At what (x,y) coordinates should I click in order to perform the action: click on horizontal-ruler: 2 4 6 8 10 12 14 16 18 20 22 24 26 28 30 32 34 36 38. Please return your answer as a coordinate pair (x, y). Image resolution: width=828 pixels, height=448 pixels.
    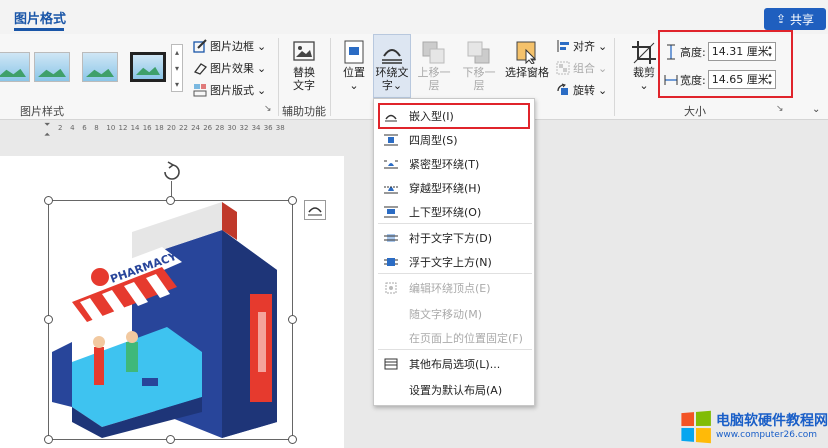
    Looking at the image, I should click on (164, 129).